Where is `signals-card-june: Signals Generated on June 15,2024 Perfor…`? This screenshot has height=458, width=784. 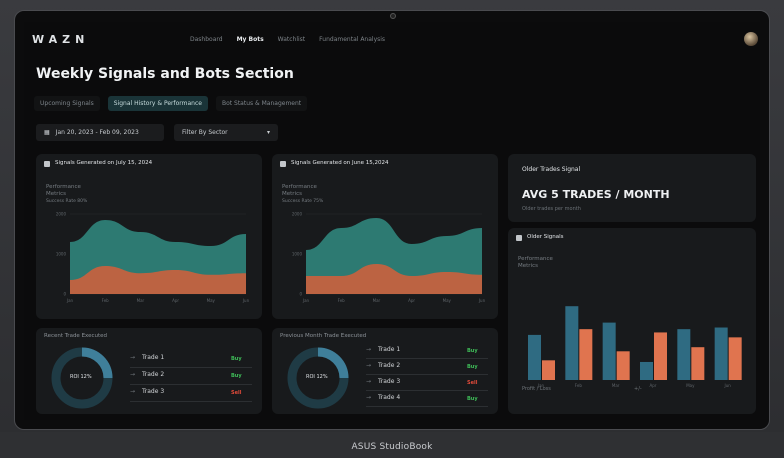
signals-card-june: Signals Generated on June 15,2024 Perfor… is located at coordinates (385, 236).